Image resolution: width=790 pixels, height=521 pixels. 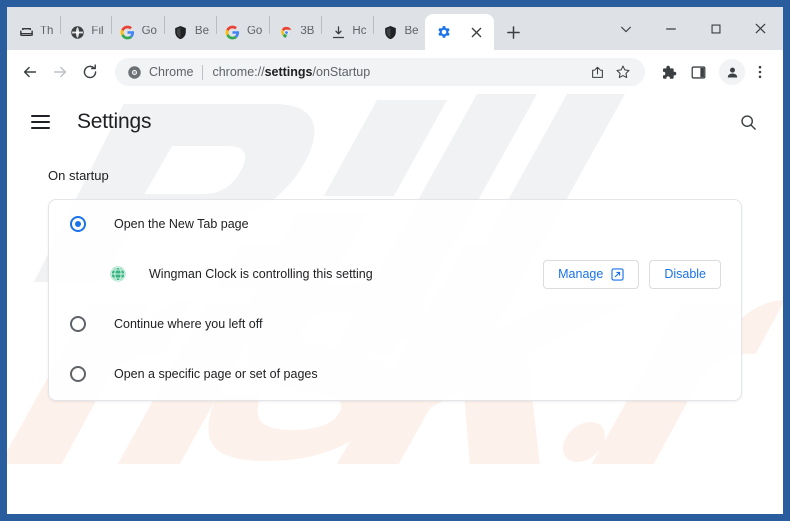 What do you see at coordinates (203, 72) in the screenshot?
I see `omnibox-divider` at bounding box center [203, 72].